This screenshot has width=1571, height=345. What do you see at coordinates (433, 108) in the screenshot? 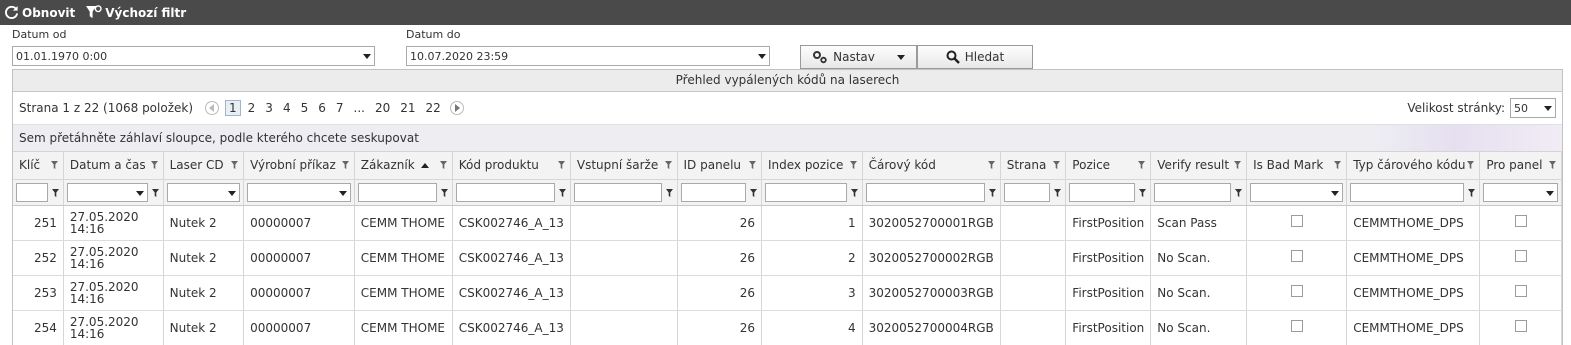
I see `page-link: 22` at bounding box center [433, 108].